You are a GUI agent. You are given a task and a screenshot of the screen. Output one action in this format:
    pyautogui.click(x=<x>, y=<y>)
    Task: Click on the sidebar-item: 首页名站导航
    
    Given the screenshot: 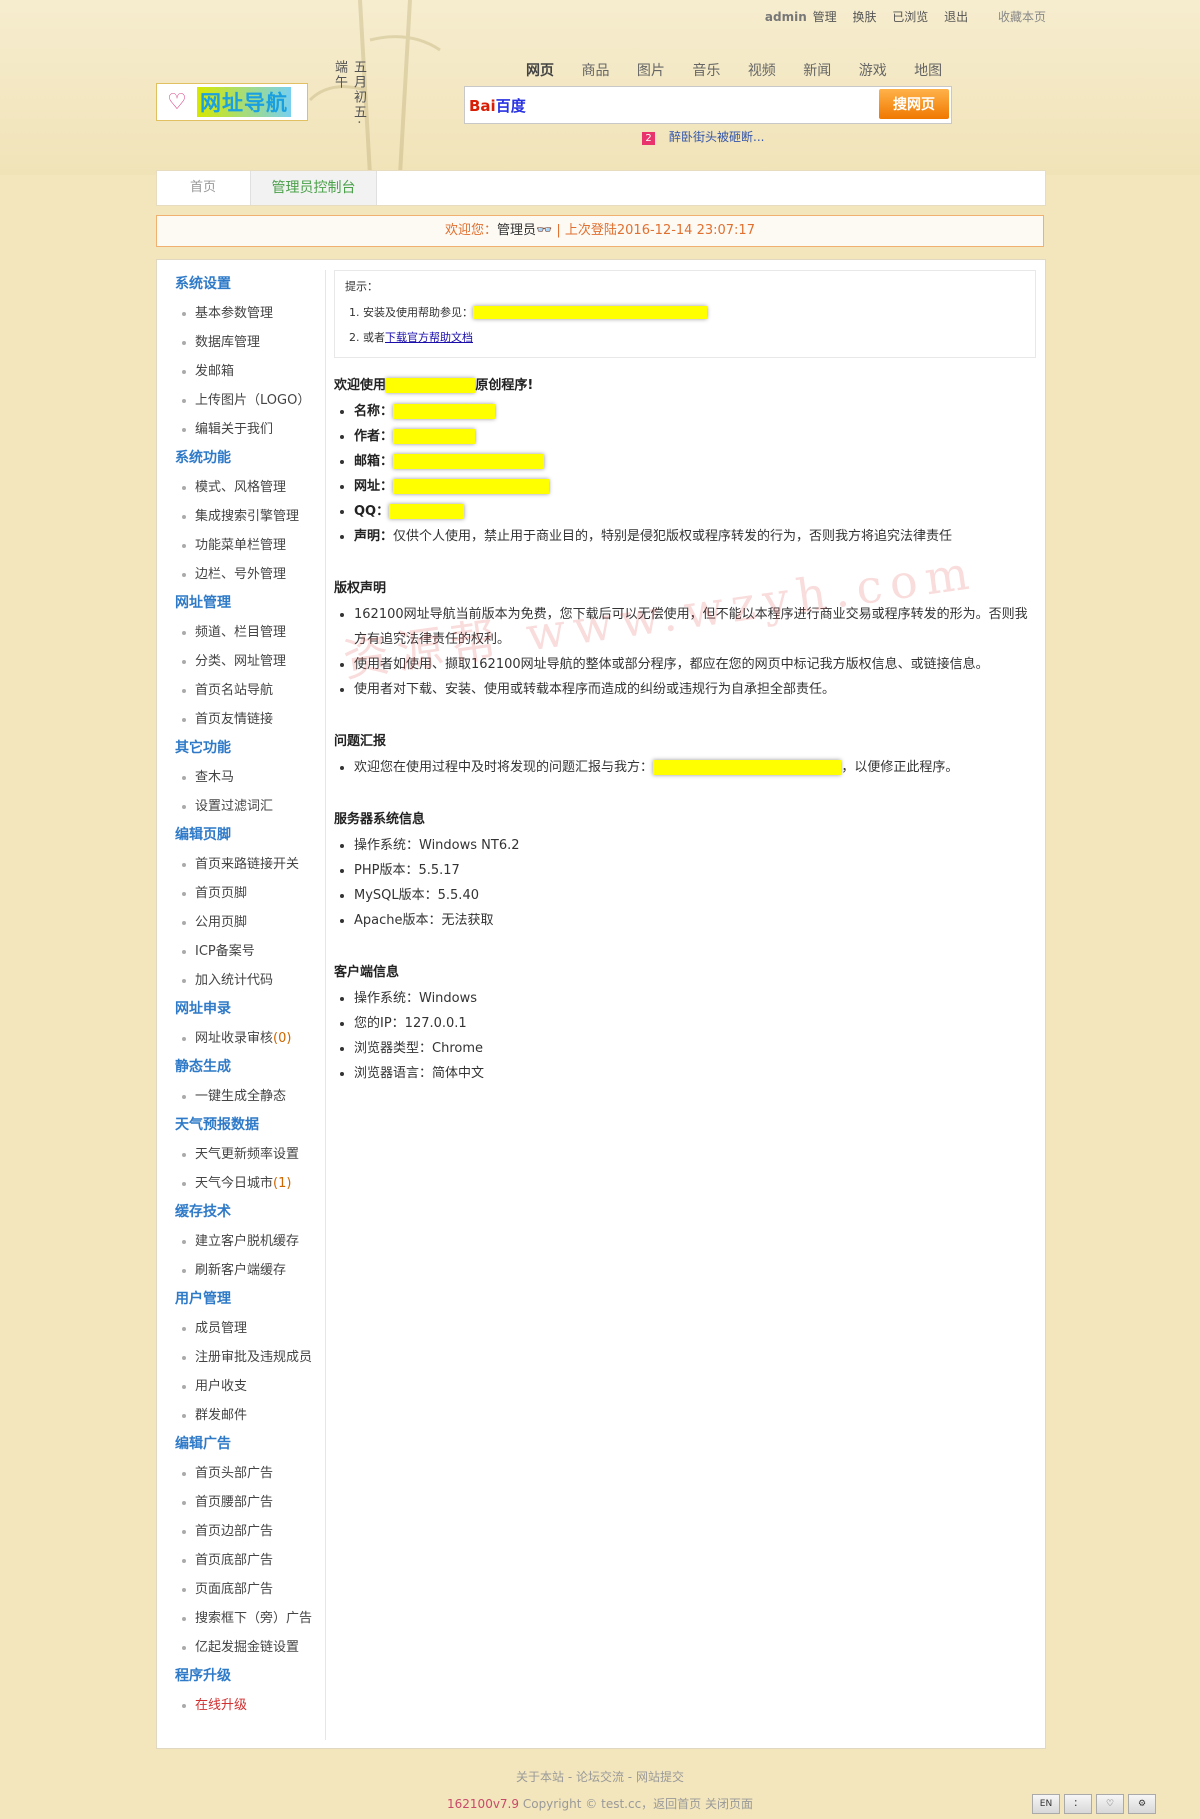 What is the action you would take?
    pyautogui.click(x=241, y=690)
    